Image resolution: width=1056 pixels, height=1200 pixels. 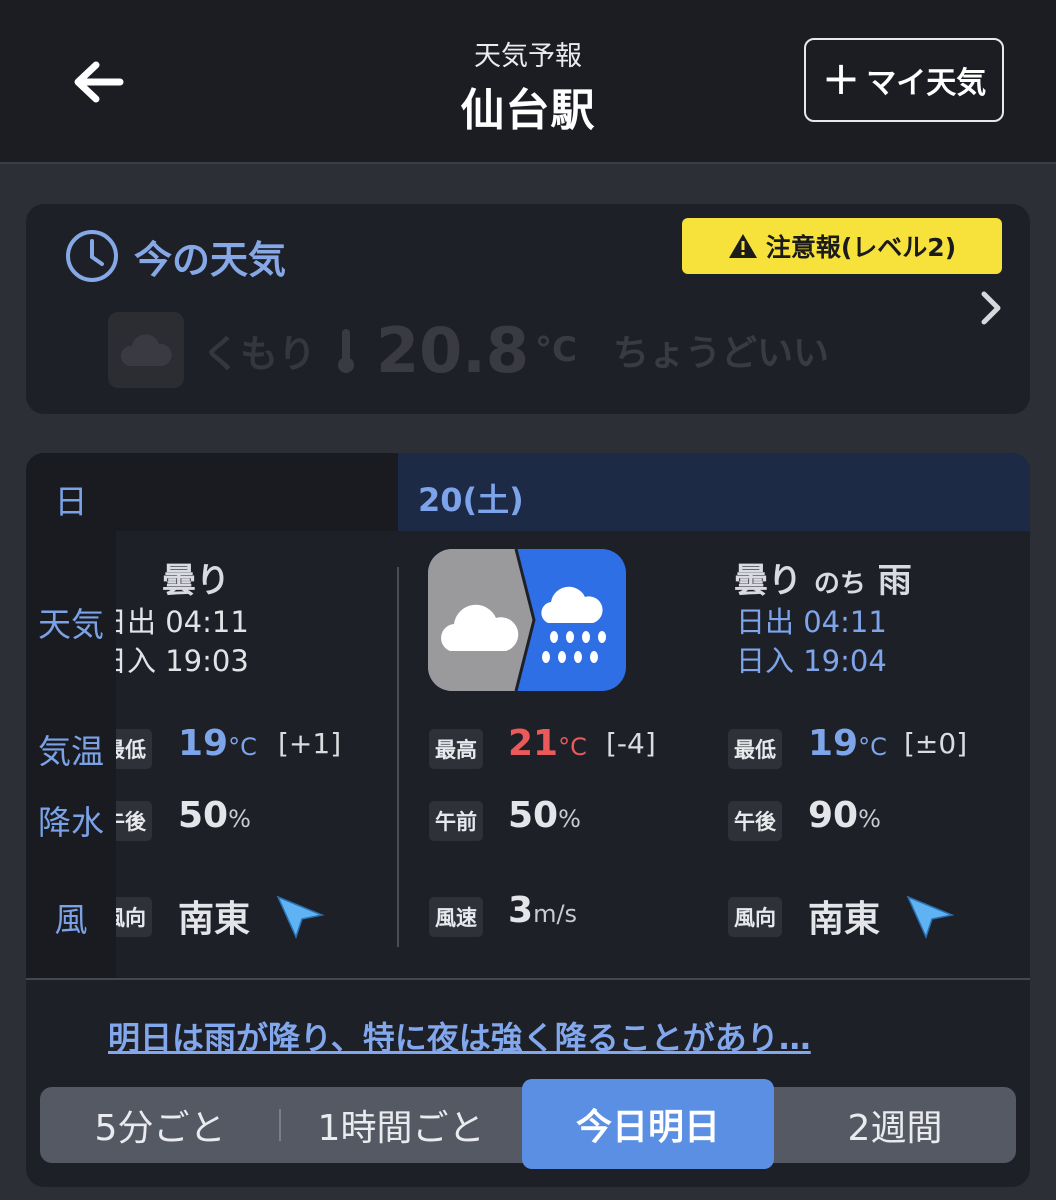 What do you see at coordinates (811, 622) in the screenshot?
I see `next-sunrise: 日出 04:11` at bounding box center [811, 622].